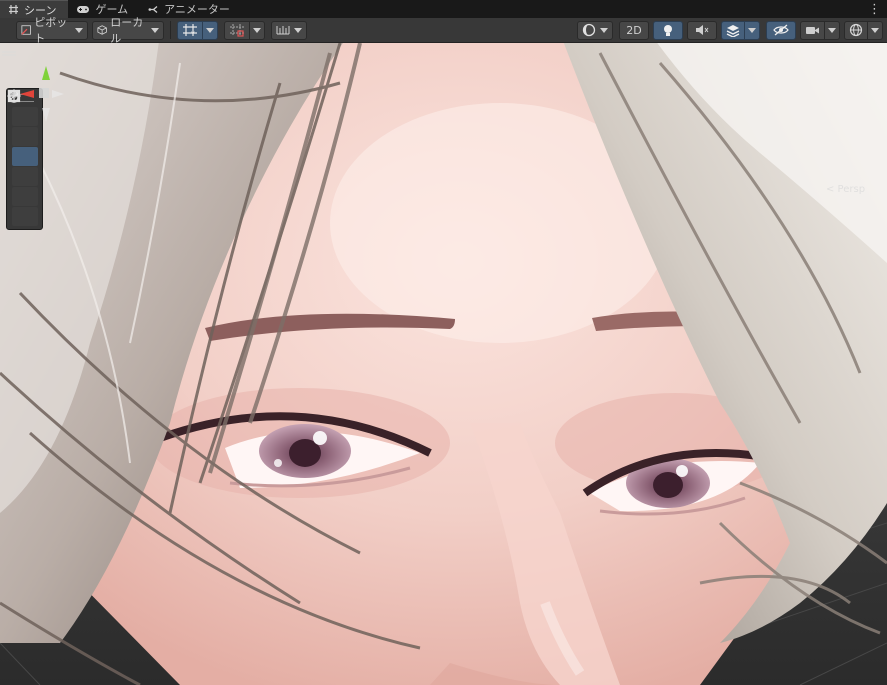  I want to click on audio-toggle-button, so click(702, 30).